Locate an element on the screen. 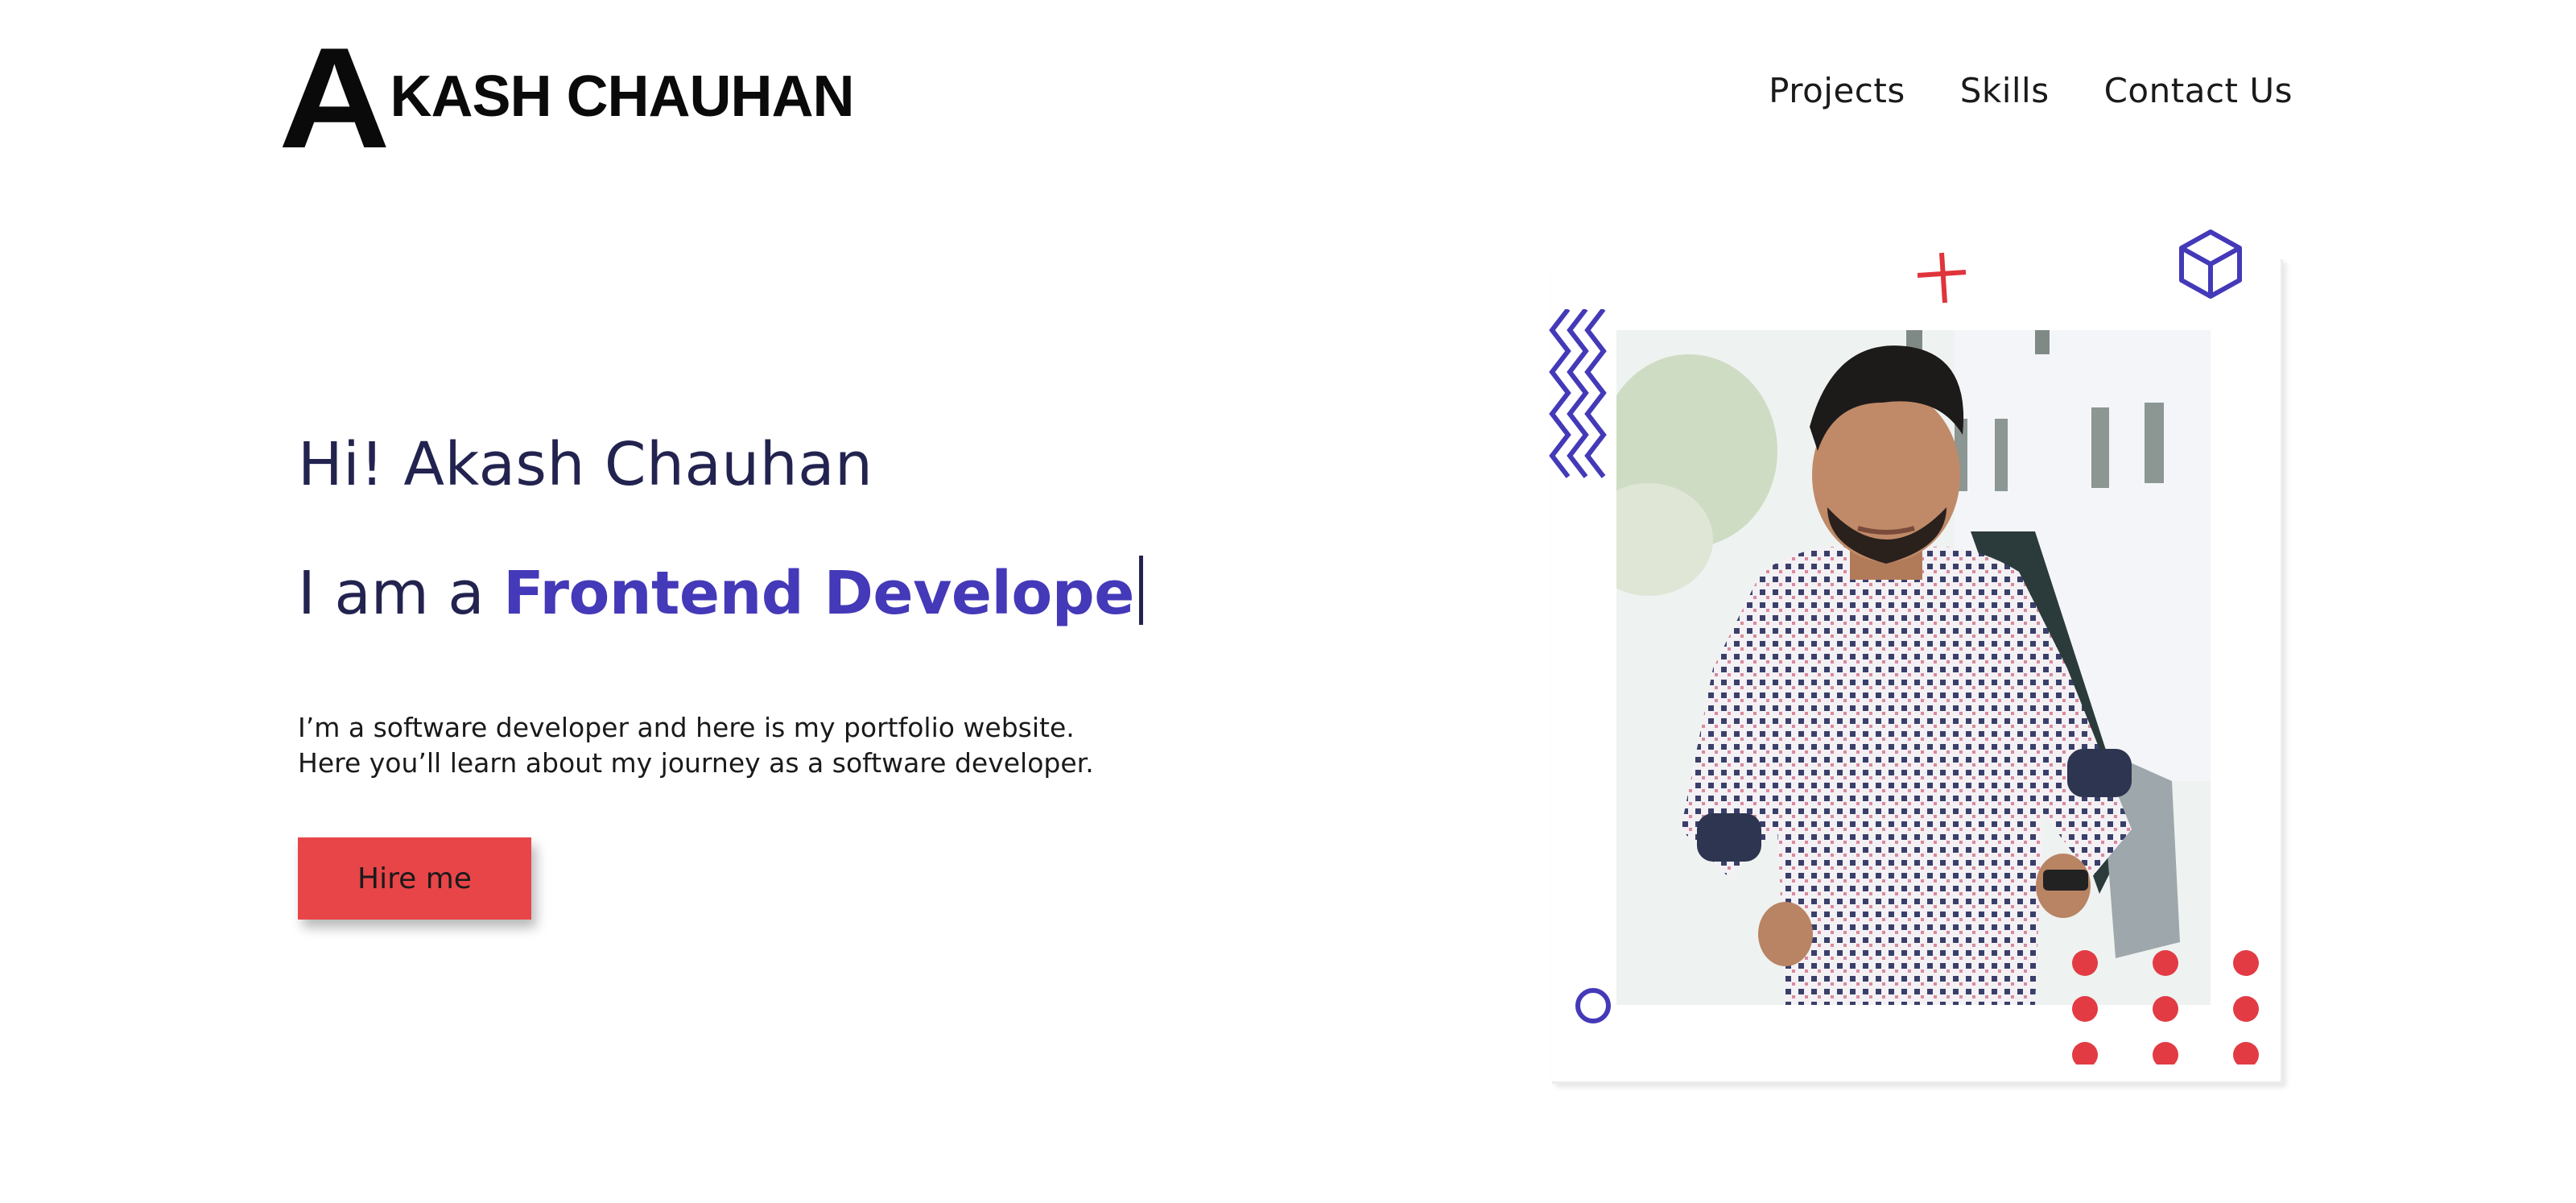  main-nav: Projects Skills Contact Us is located at coordinates (2031, 90).